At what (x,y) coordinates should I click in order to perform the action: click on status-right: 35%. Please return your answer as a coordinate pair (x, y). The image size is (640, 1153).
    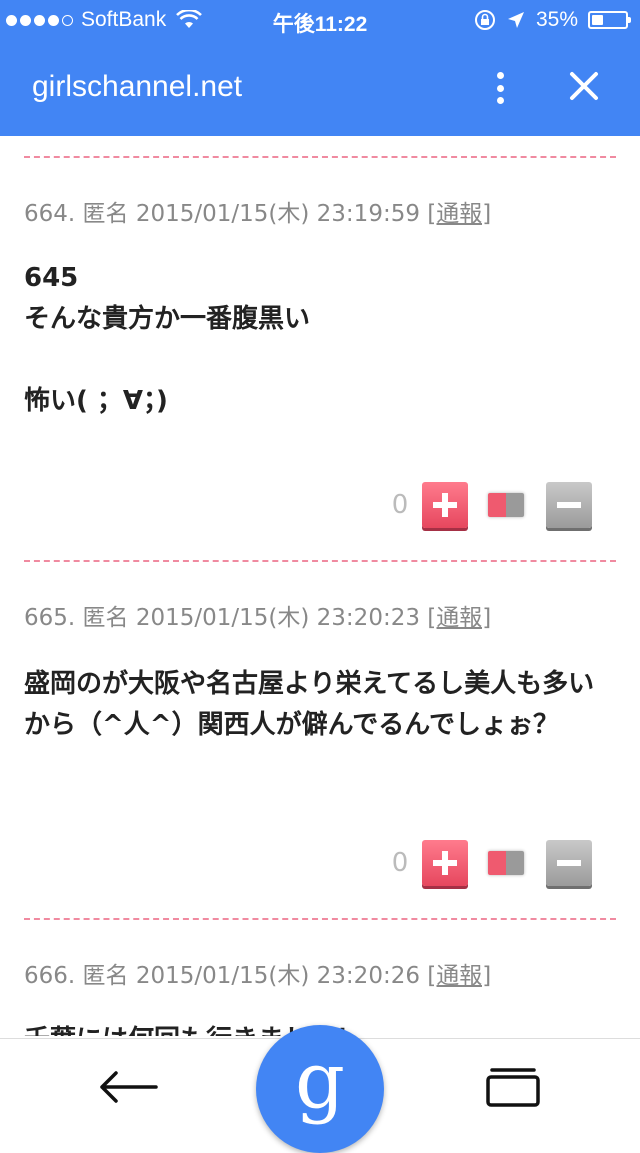
    Looking at the image, I should click on (552, 20).